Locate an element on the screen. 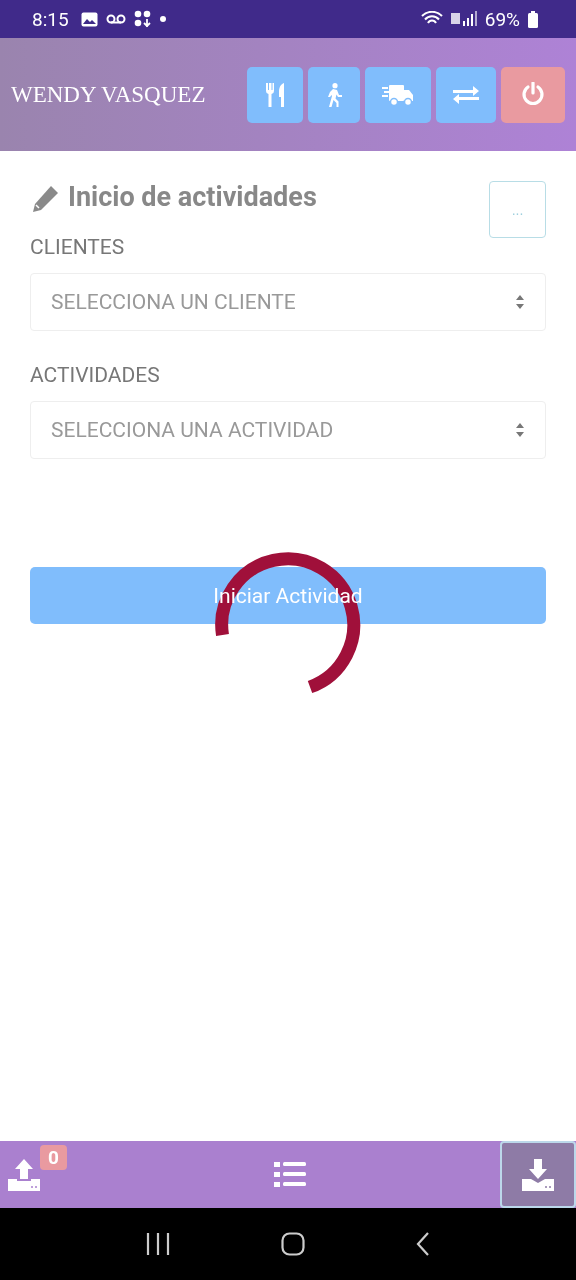  walking-person-icon is located at coordinates (334, 94).